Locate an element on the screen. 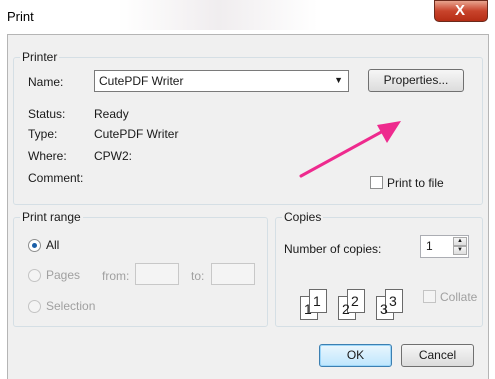  title-bar: Print X is located at coordinates (247, 17).